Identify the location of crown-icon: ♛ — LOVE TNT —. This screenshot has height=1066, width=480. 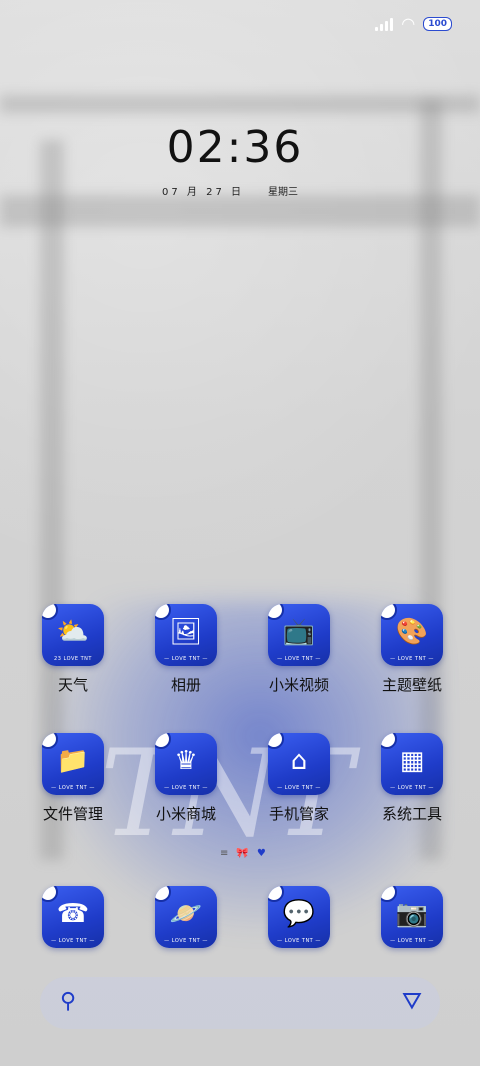
(186, 764).